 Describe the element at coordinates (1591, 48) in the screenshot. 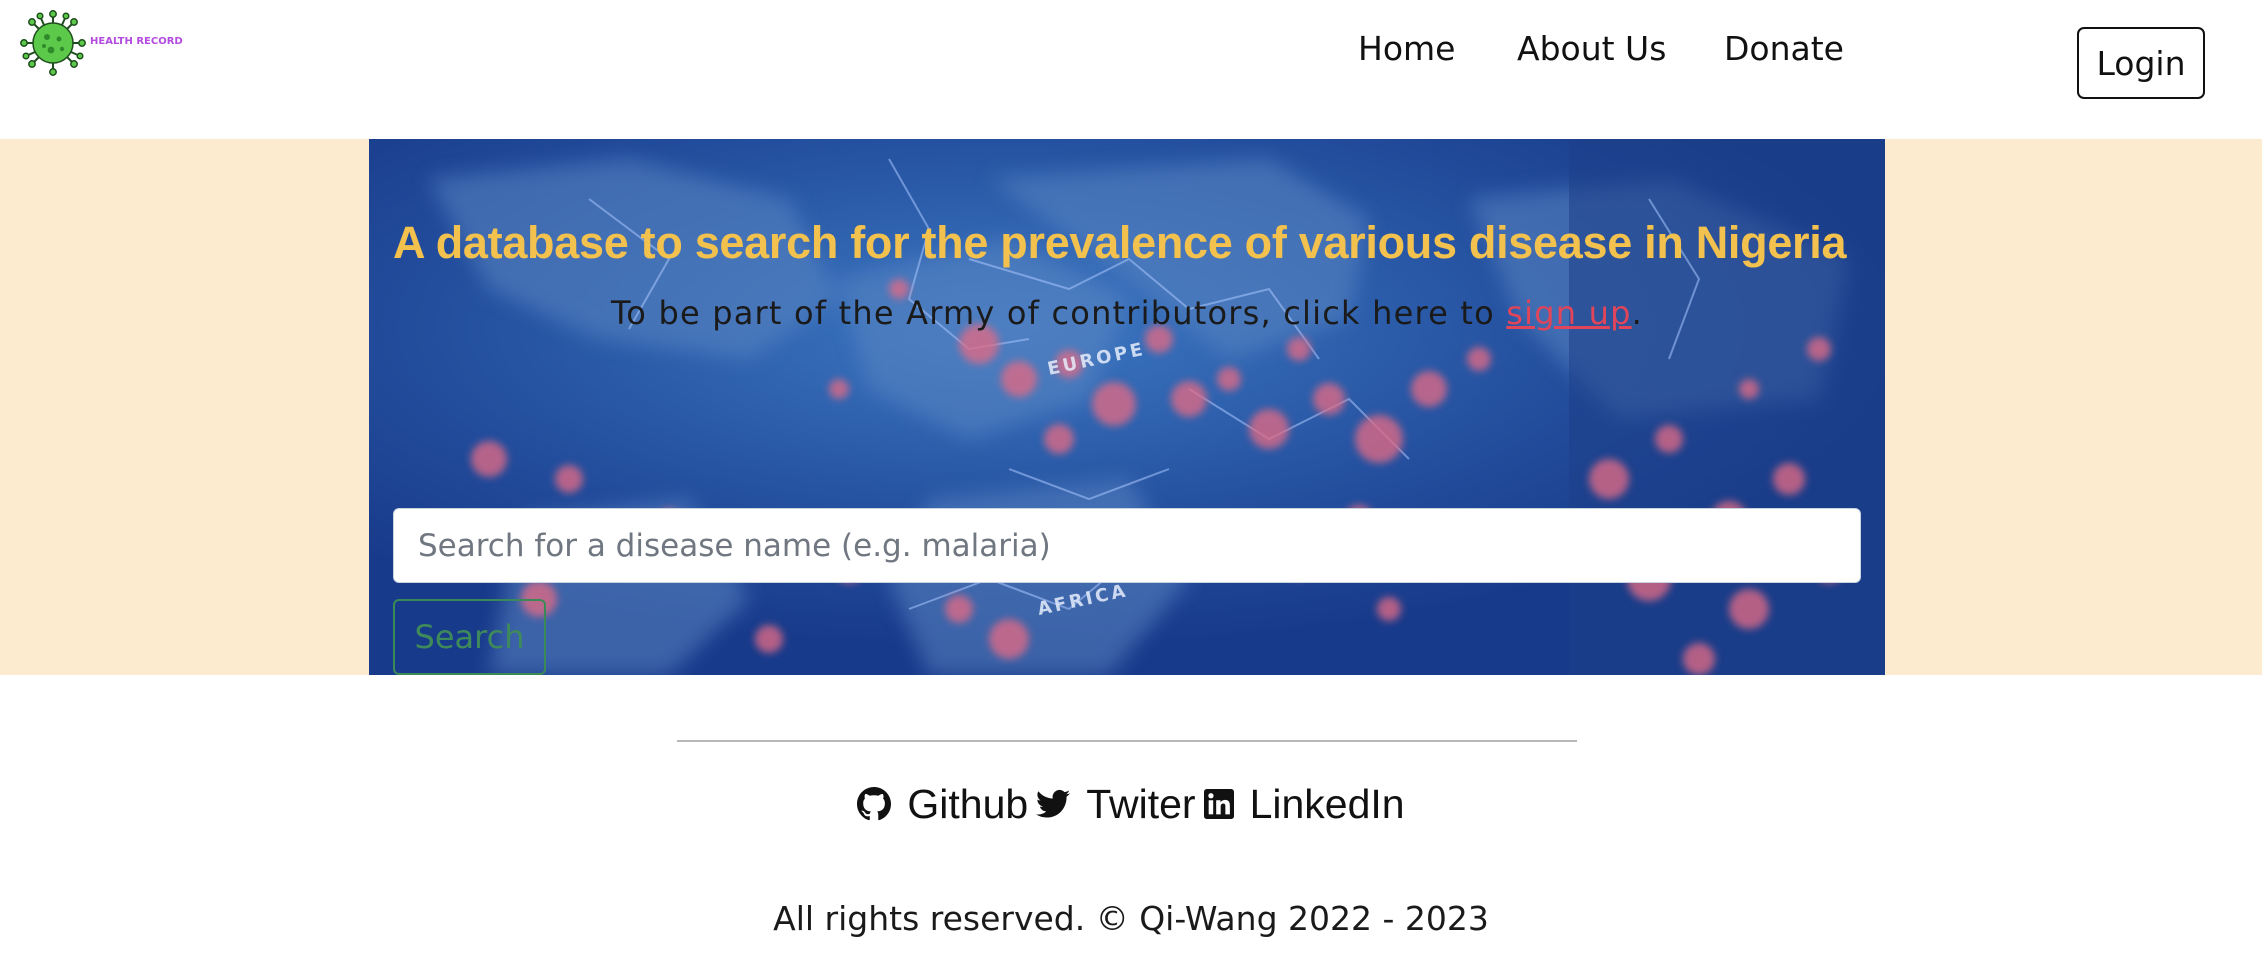

I see `nav-about-us-link: About Us` at that location.